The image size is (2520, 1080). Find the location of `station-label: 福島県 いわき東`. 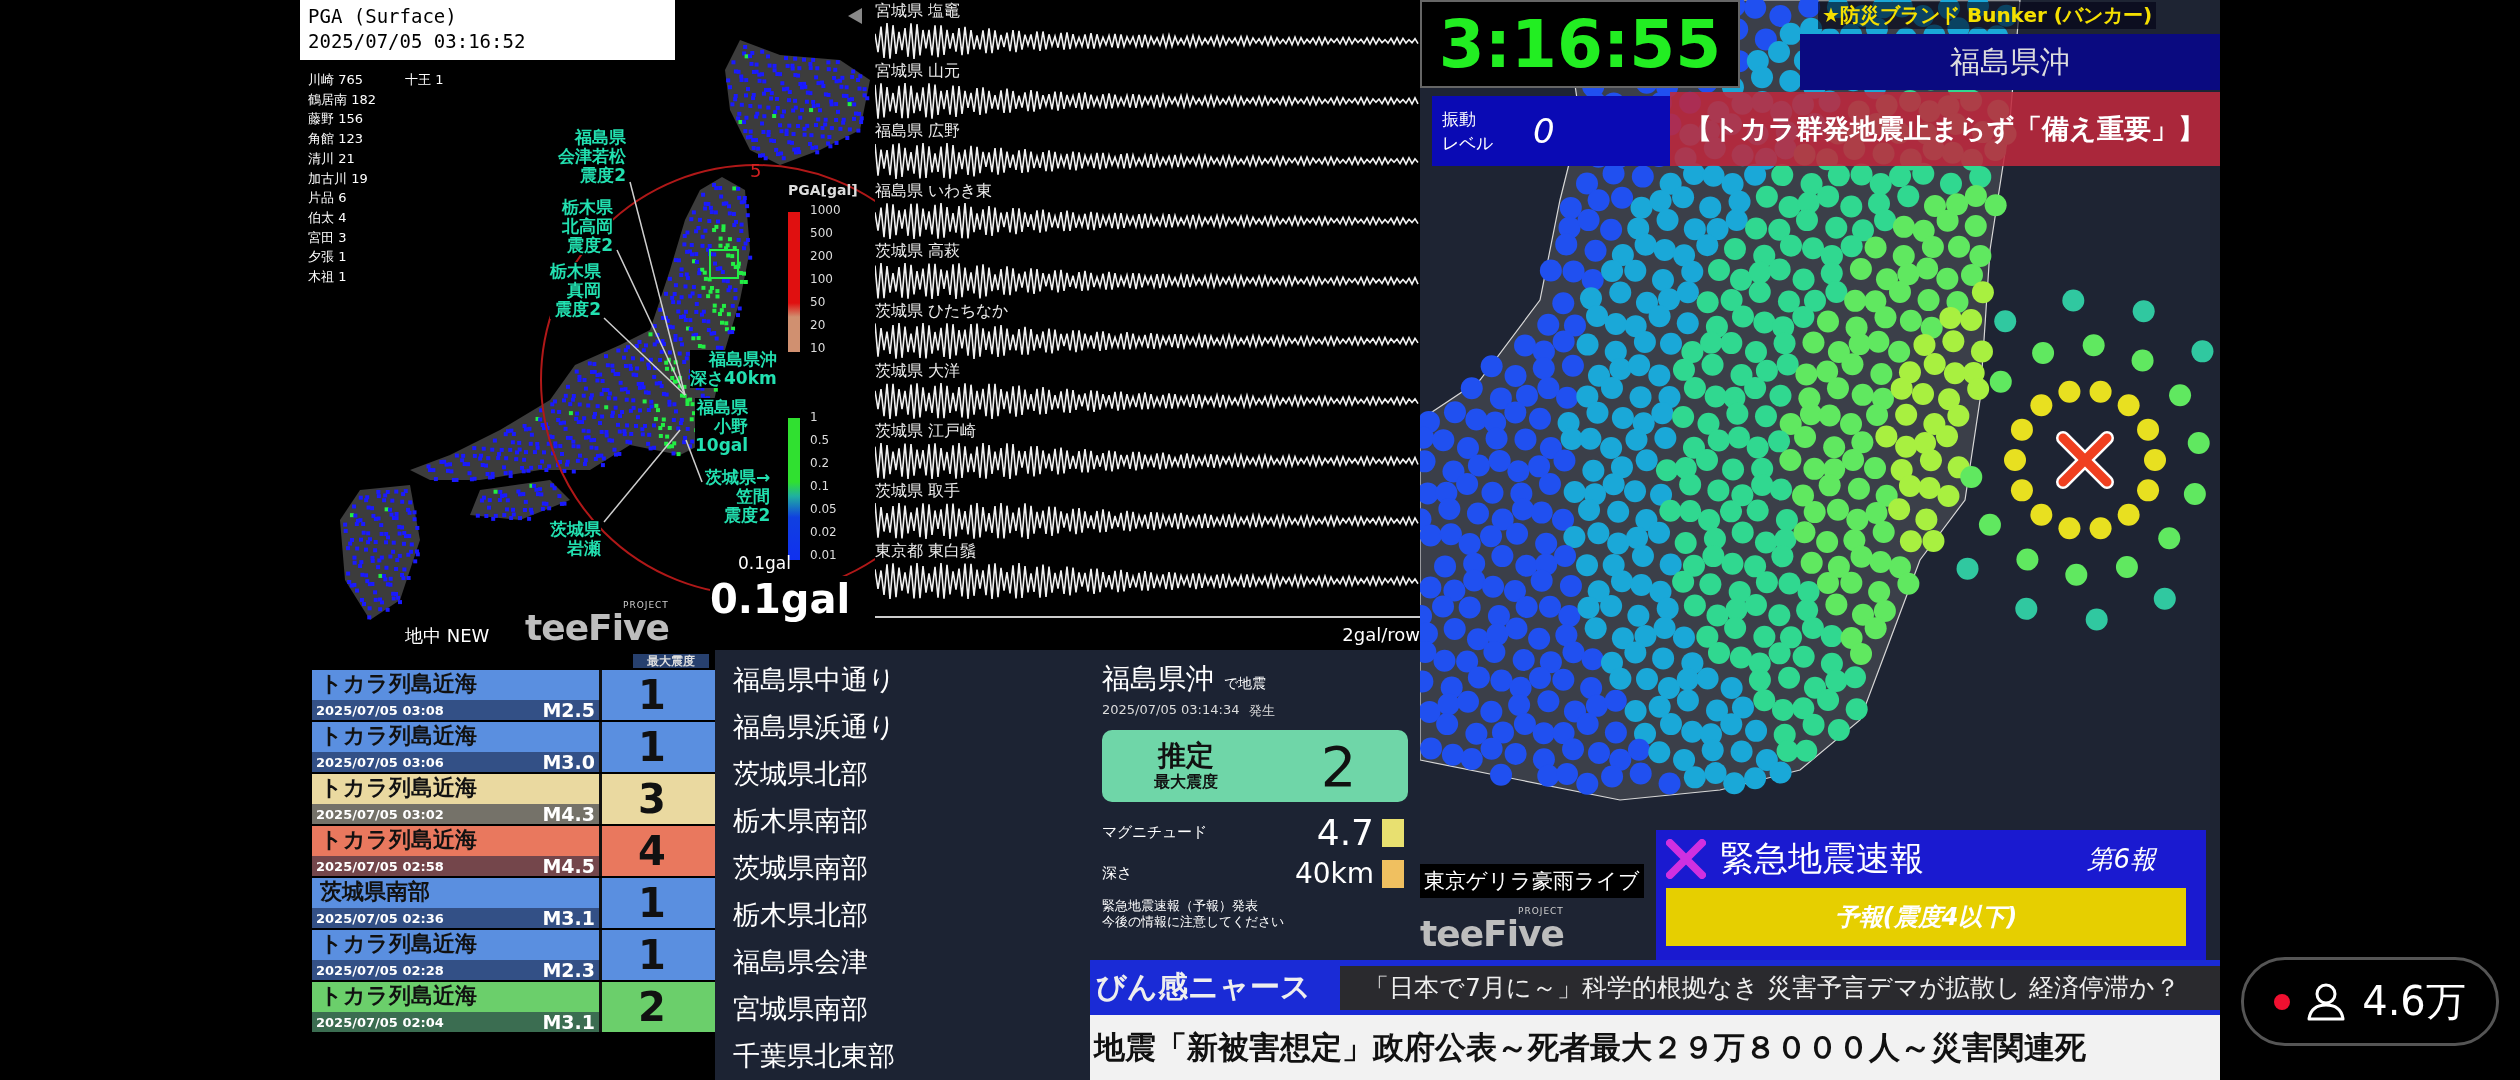

station-label: 福島県 いわき東 is located at coordinates (934, 191).